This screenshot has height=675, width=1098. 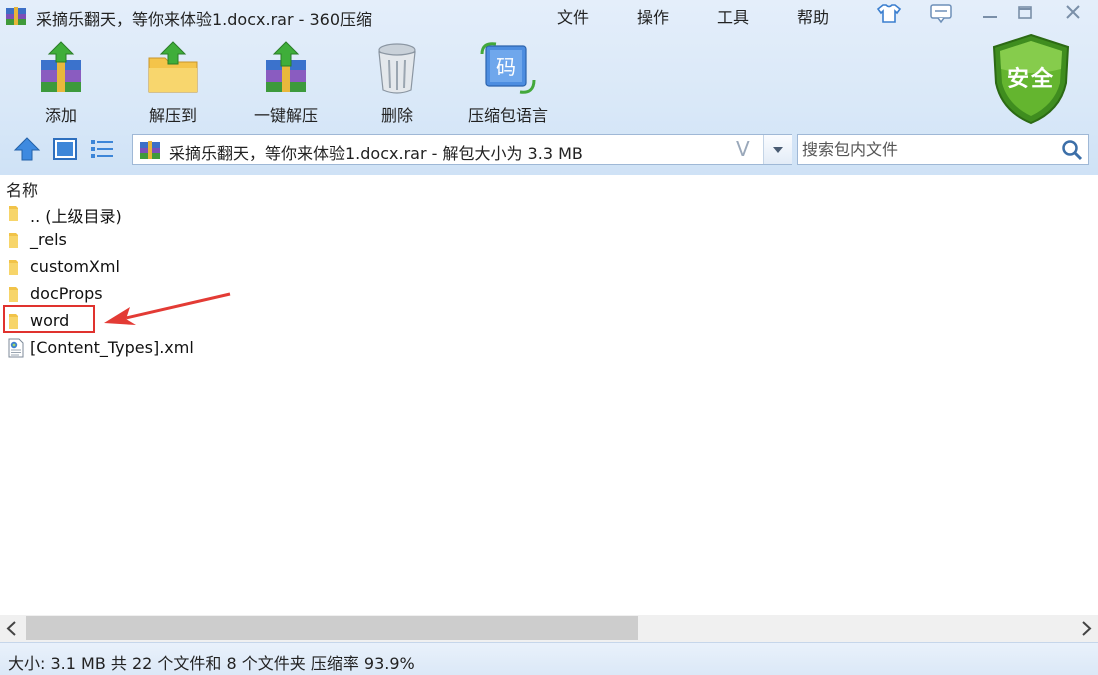 What do you see at coordinates (743, 149) in the screenshot?
I see `verify-icon: V` at bounding box center [743, 149].